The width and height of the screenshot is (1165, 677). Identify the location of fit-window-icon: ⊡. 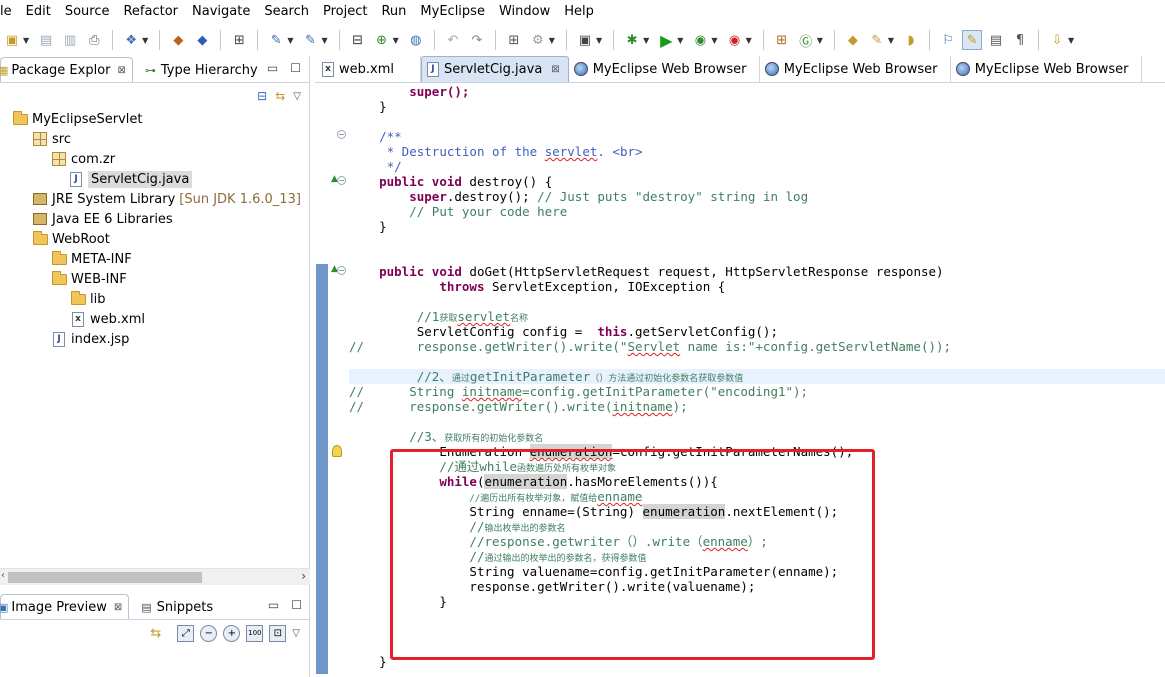
(278, 633).